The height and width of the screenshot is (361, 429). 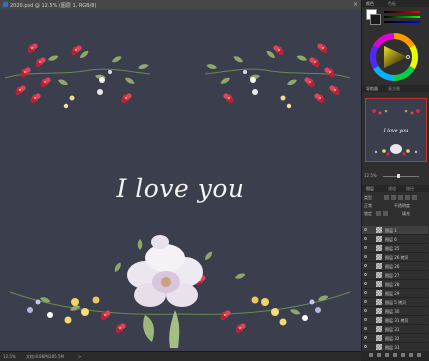 I want to click on tab-layers: 图层, so click(x=370, y=189).